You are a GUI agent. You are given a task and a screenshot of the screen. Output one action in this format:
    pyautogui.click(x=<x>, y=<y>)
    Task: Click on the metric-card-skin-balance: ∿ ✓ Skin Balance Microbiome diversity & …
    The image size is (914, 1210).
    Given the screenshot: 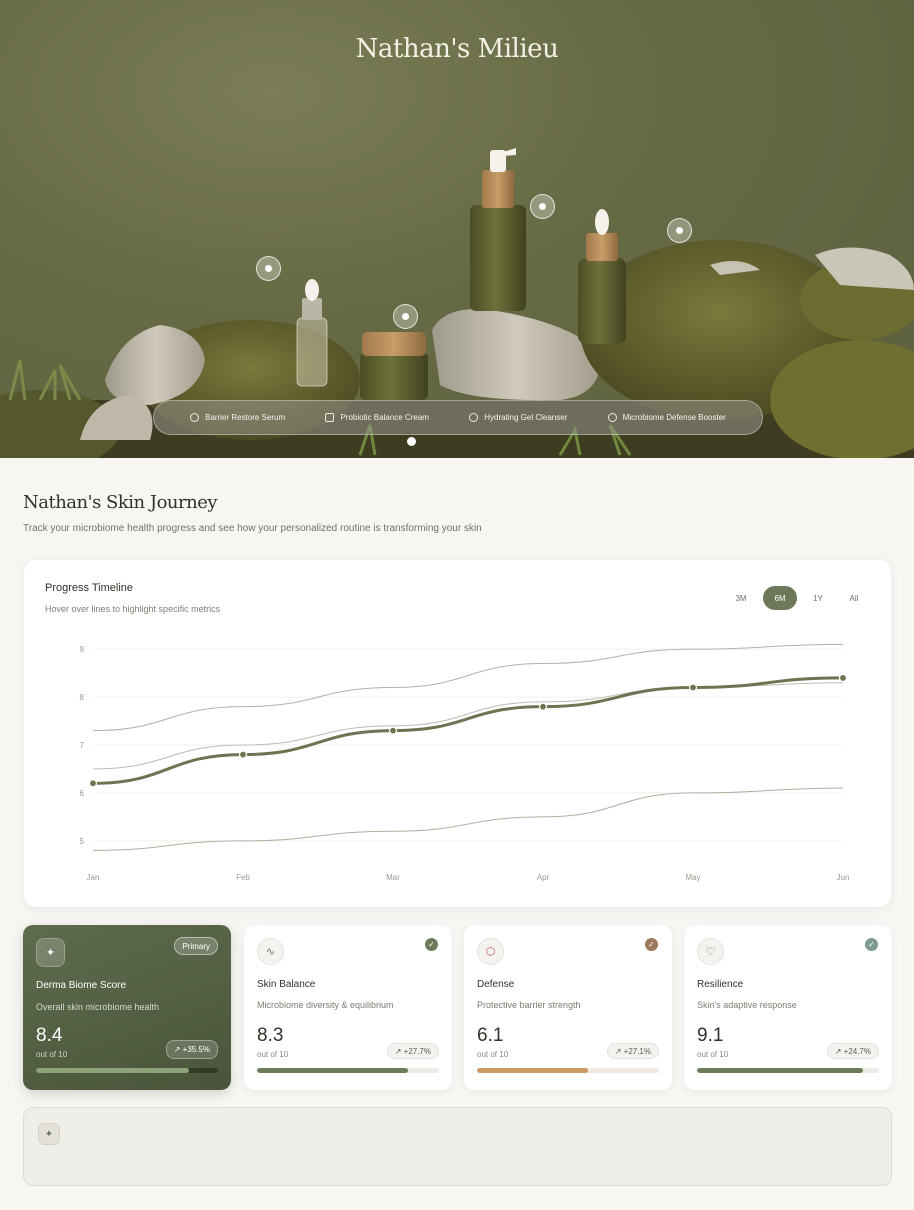 What is the action you would take?
    pyautogui.click(x=348, y=1007)
    